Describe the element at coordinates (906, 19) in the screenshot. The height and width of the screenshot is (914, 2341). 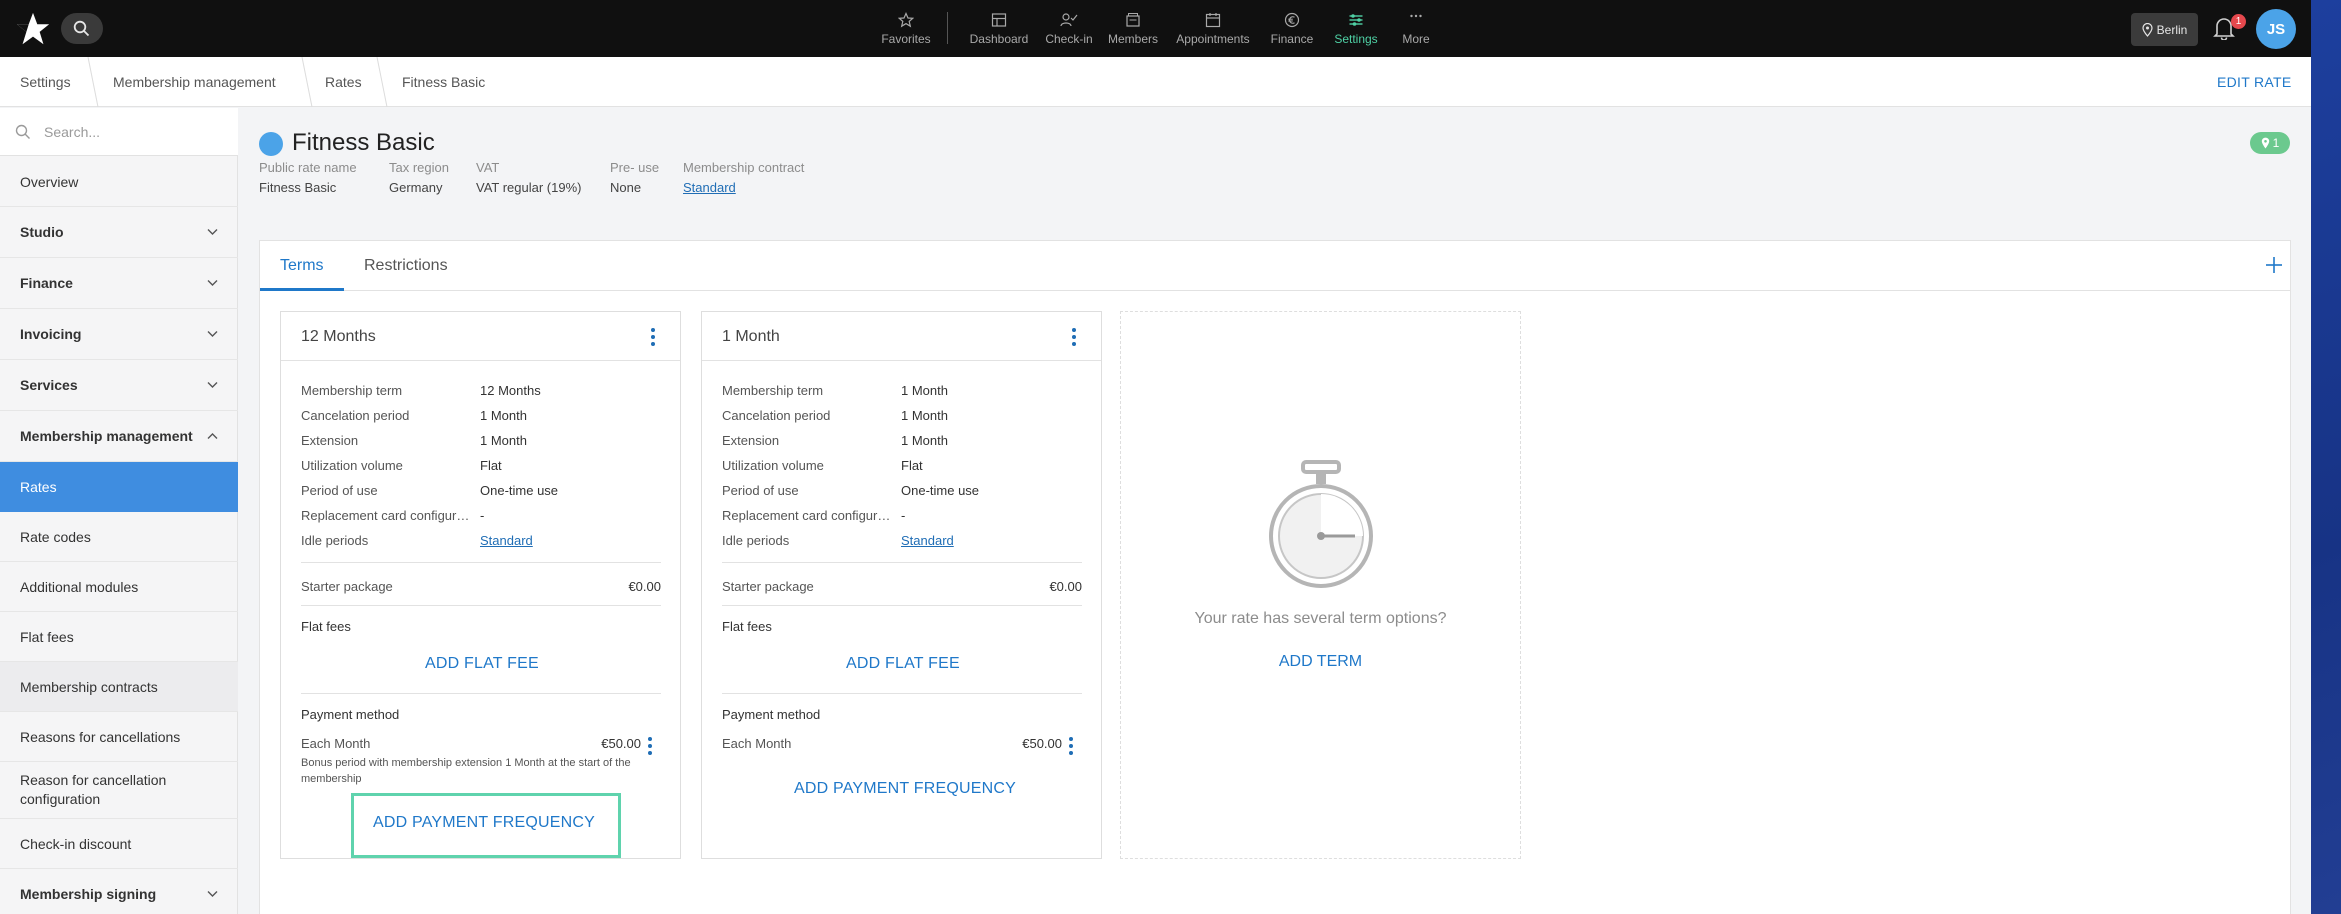
I see `star-icon` at that location.